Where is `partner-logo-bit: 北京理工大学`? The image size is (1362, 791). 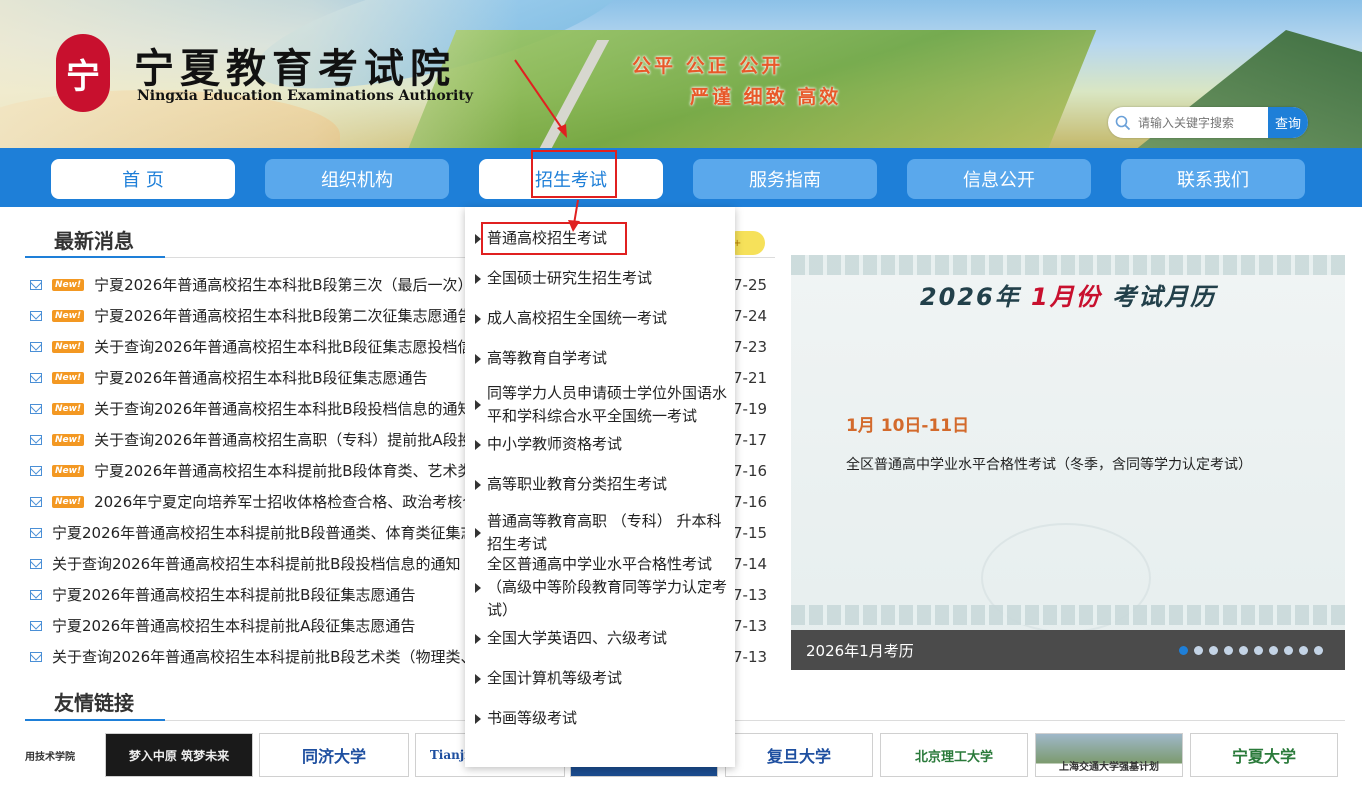
partner-logo-bit: 北京理工大学 is located at coordinates (954, 755).